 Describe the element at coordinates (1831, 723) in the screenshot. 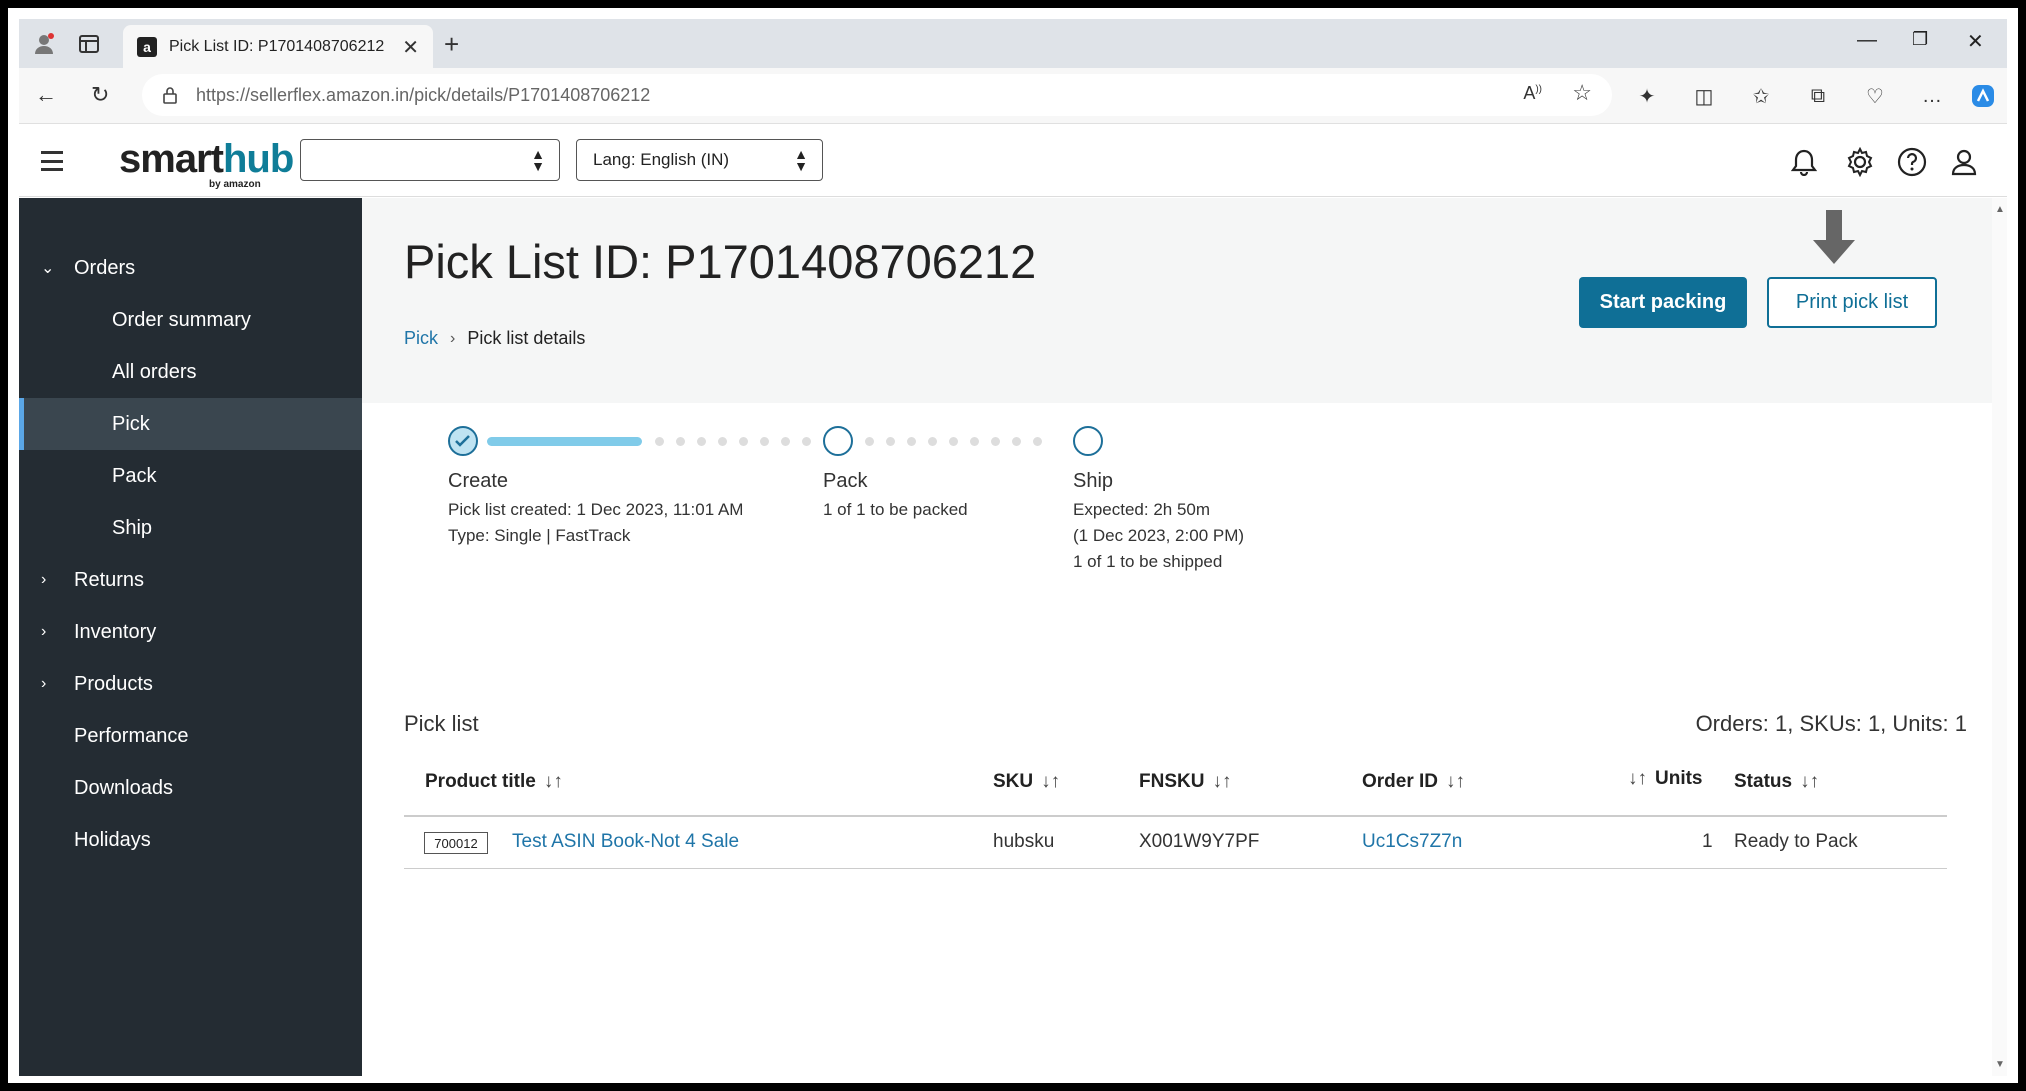

I see `pick-list-summary: Orders: 1, SKUs: 1, Units: 1` at that location.